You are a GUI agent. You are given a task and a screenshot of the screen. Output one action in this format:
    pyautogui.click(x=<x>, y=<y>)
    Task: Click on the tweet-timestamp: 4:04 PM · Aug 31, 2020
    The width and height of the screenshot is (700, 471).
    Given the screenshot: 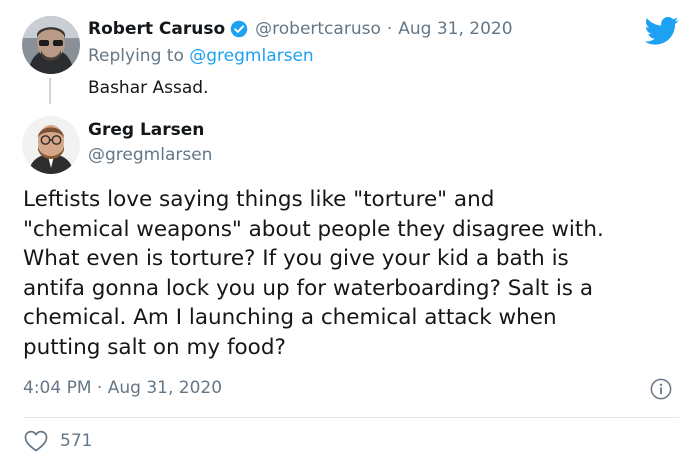 What is the action you would take?
    pyautogui.click(x=122, y=388)
    